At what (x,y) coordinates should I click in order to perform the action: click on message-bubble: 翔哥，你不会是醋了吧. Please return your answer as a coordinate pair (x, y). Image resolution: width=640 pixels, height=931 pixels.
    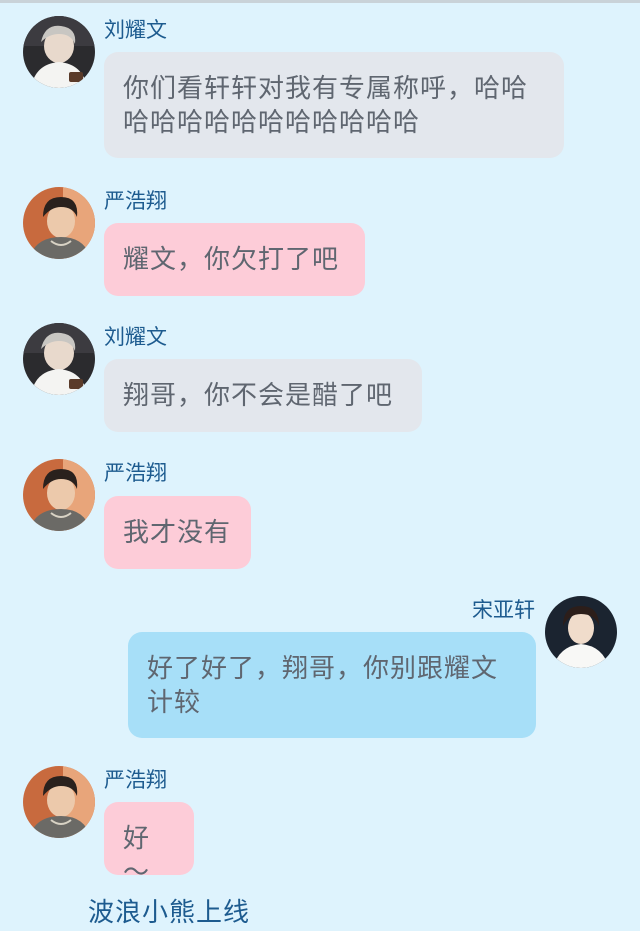
    Looking at the image, I should click on (263, 395).